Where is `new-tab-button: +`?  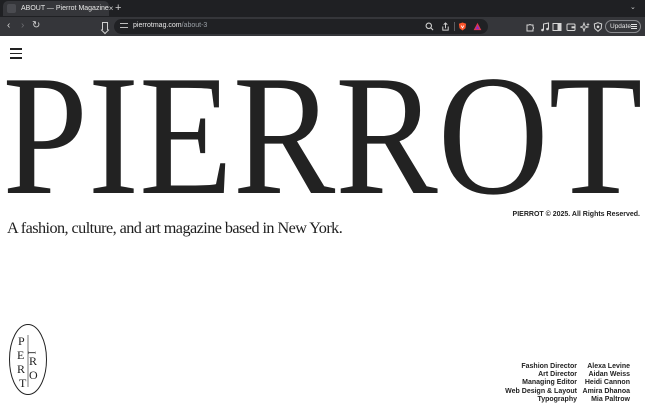 new-tab-button: + is located at coordinates (118, 8).